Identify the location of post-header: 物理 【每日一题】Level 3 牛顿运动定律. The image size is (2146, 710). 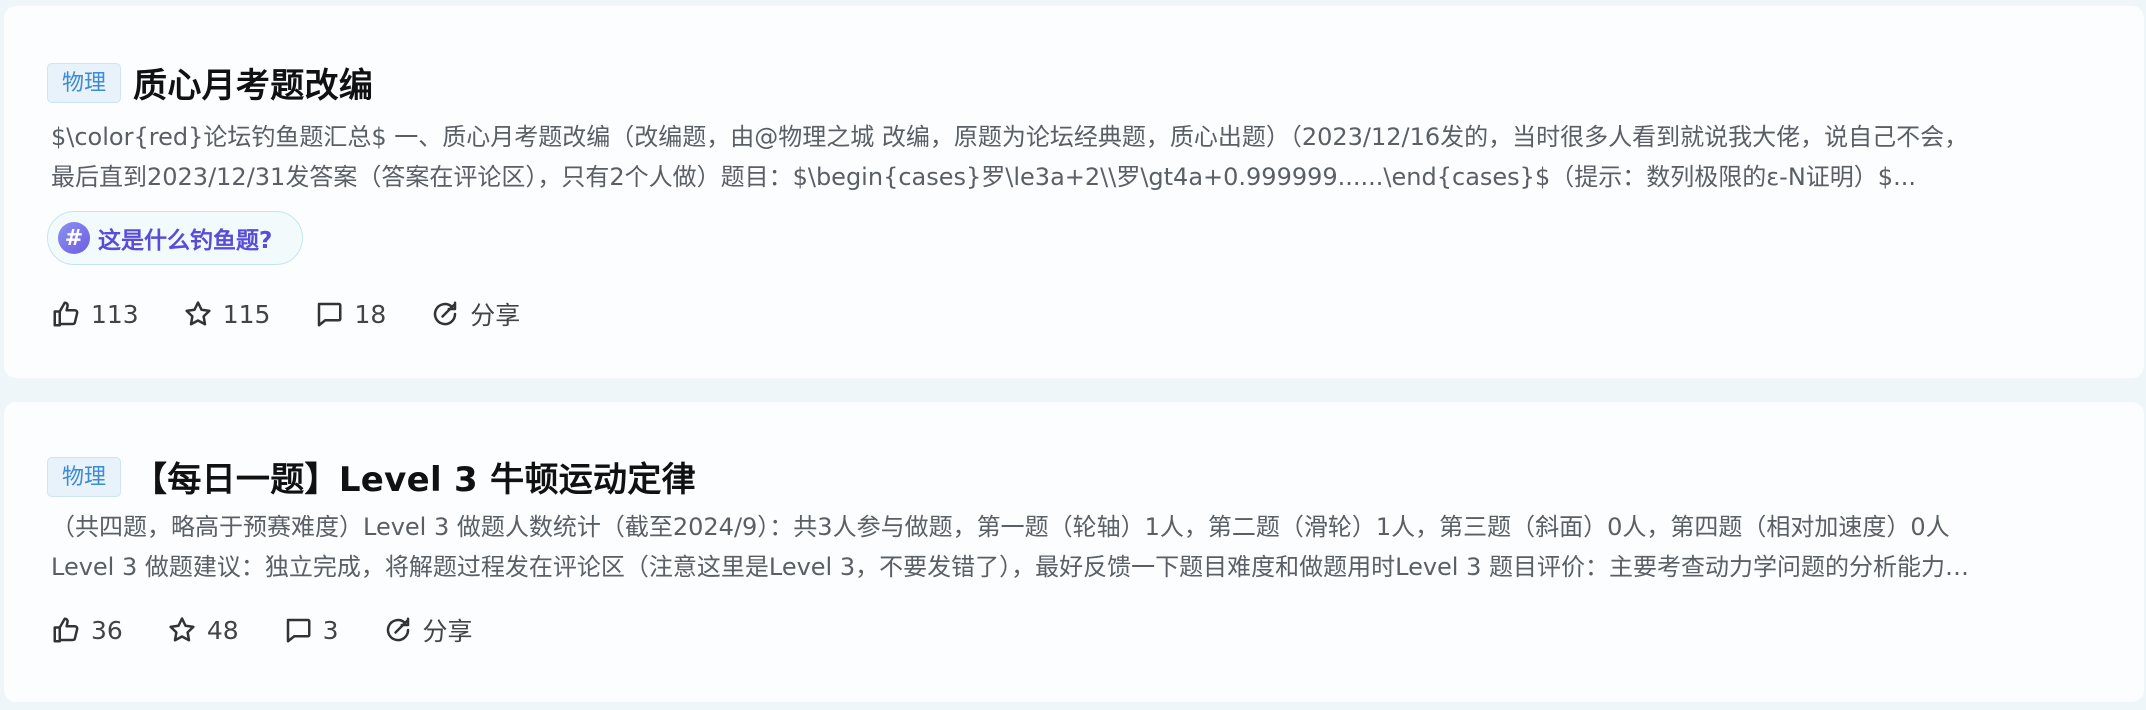
(371, 476).